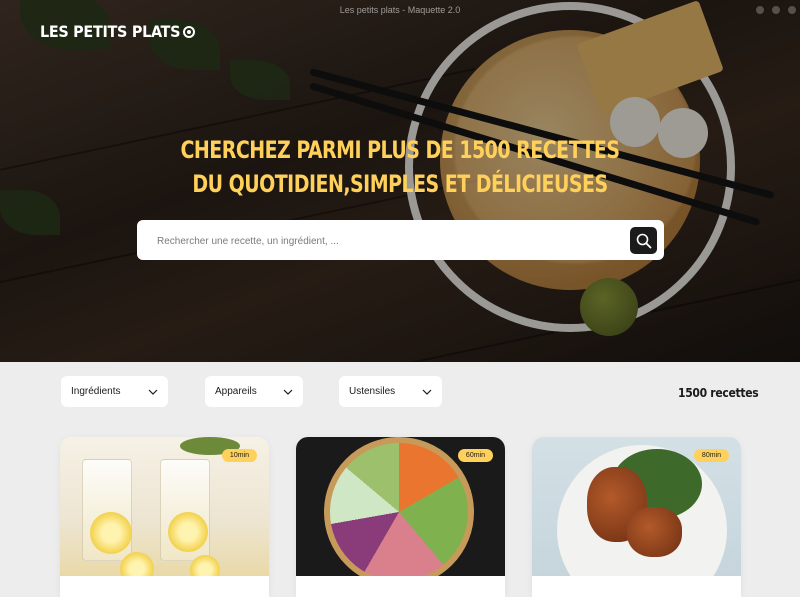  Describe the element at coordinates (400, 10) in the screenshot. I see `window-title: Les petits plats - Maquette 2.0` at that location.